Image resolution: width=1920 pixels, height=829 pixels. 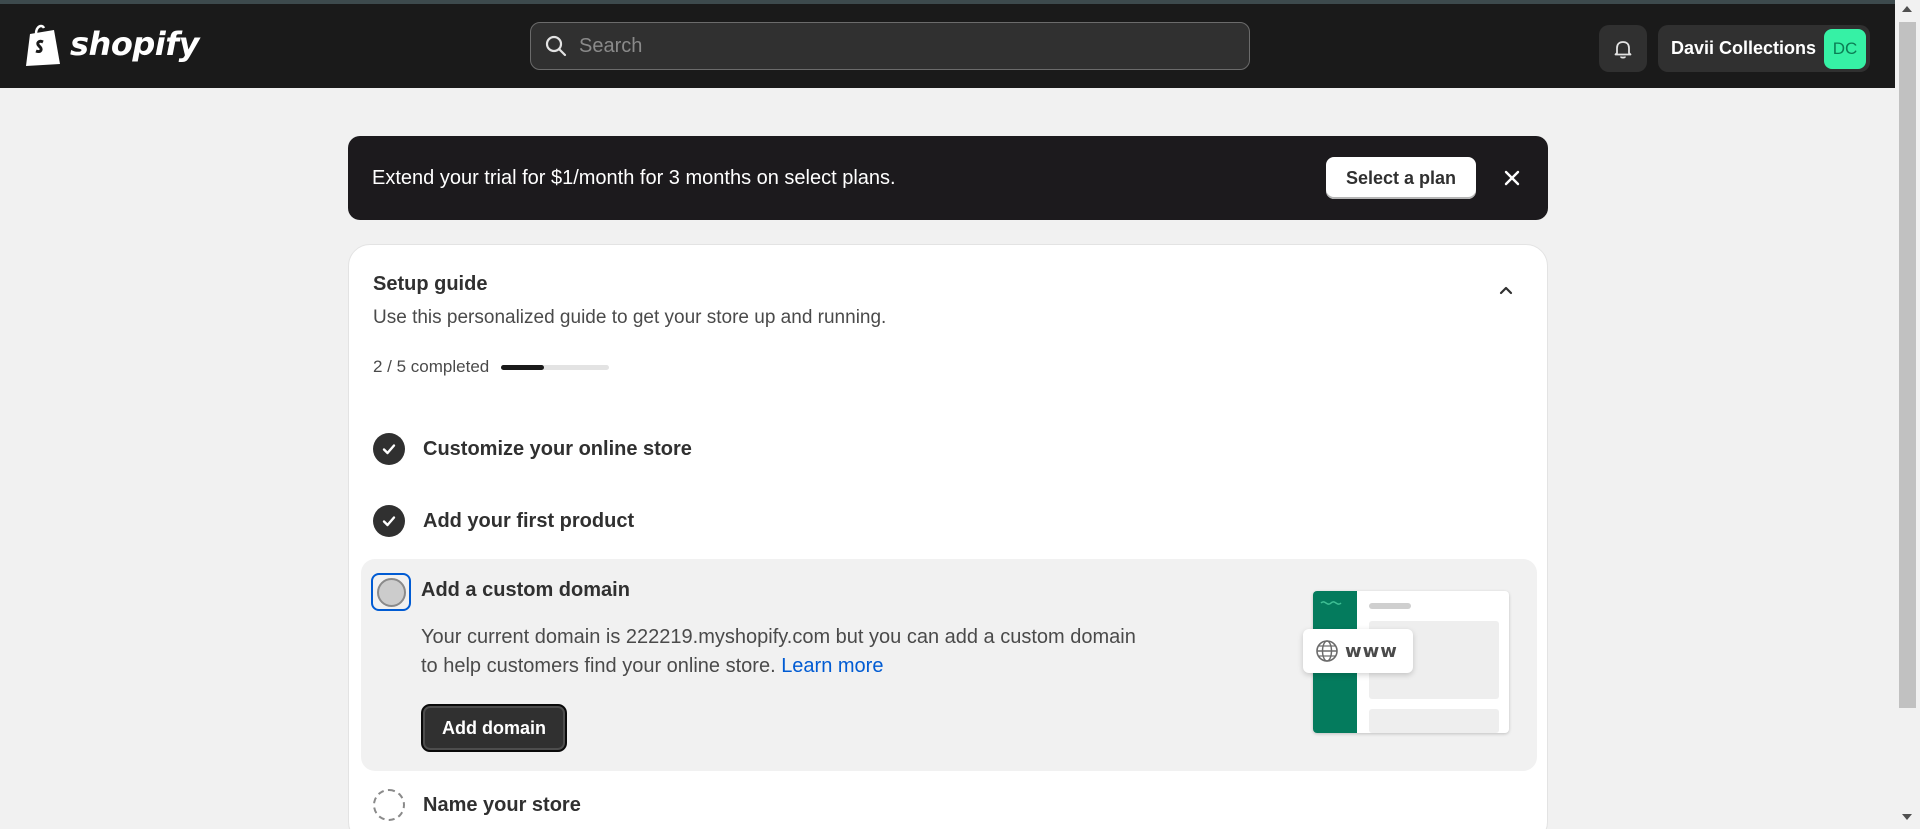 What do you see at coordinates (1371, 651) in the screenshot?
I see `www-text: www` at bounding box center [1371, 651].